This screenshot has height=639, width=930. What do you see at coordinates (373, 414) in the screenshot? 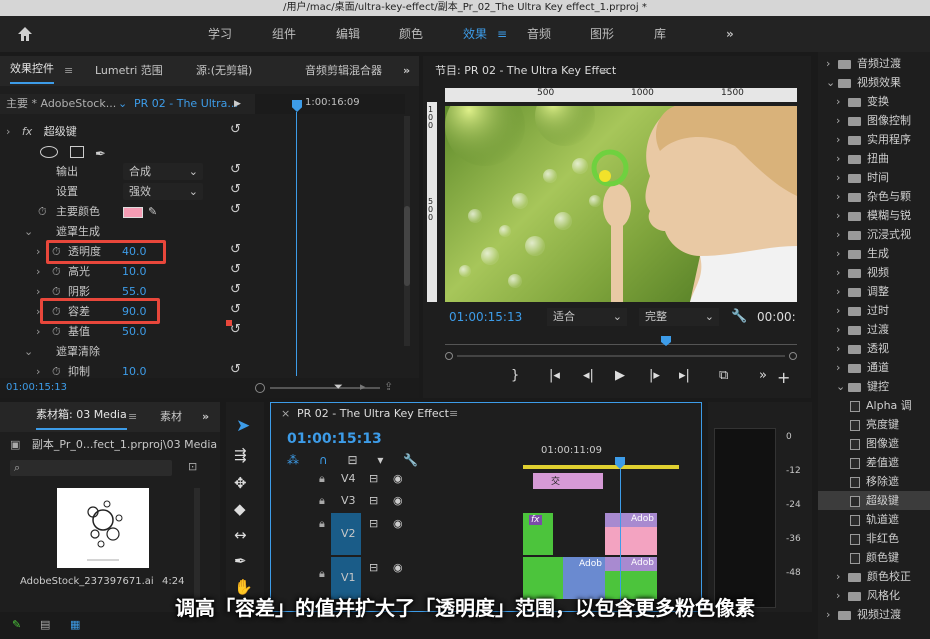
I see `timeline-title: PR 02 - The Ultra Key Effect` at bounding box center [373, 414].